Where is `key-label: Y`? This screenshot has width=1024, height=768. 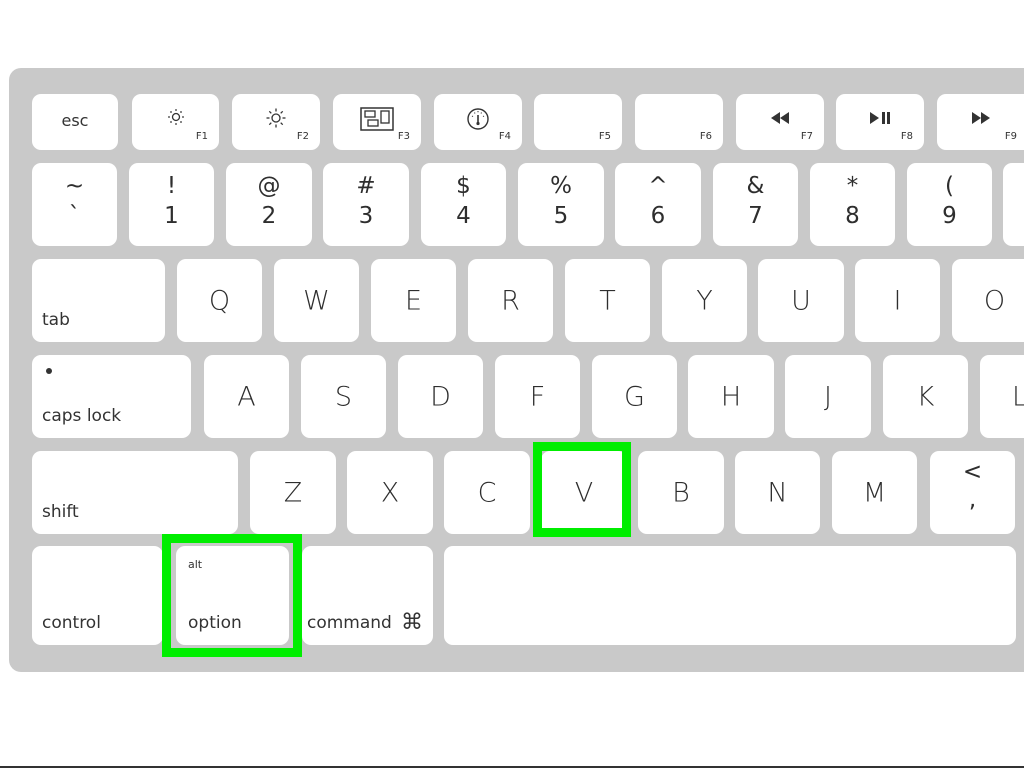 key-label: Y is located at coordinates (704, 300).